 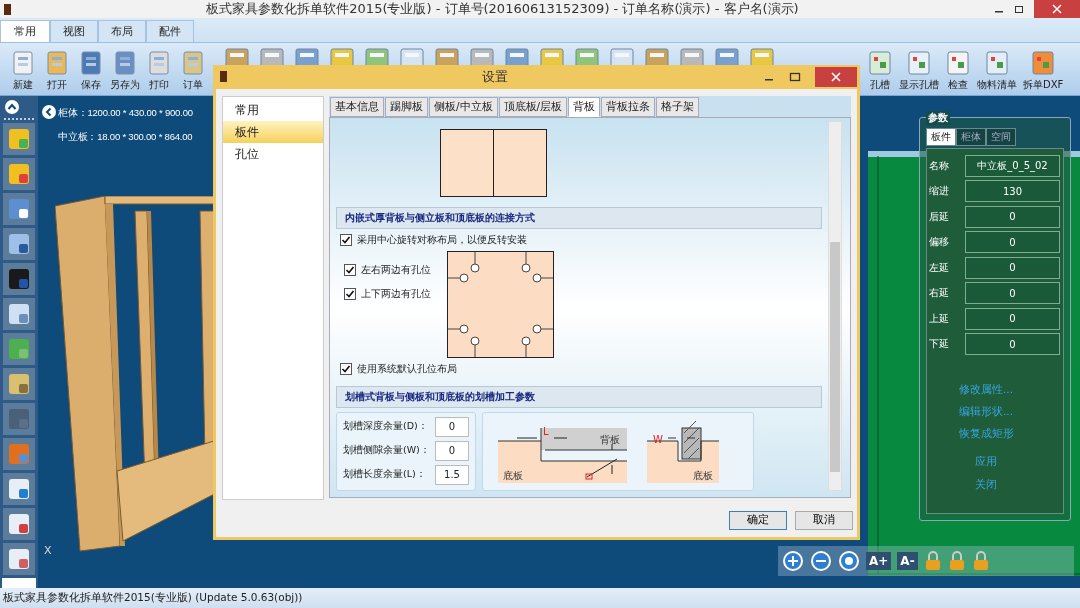 I want to click on ribbon-tab: 配件, so click(x=170, y=30).